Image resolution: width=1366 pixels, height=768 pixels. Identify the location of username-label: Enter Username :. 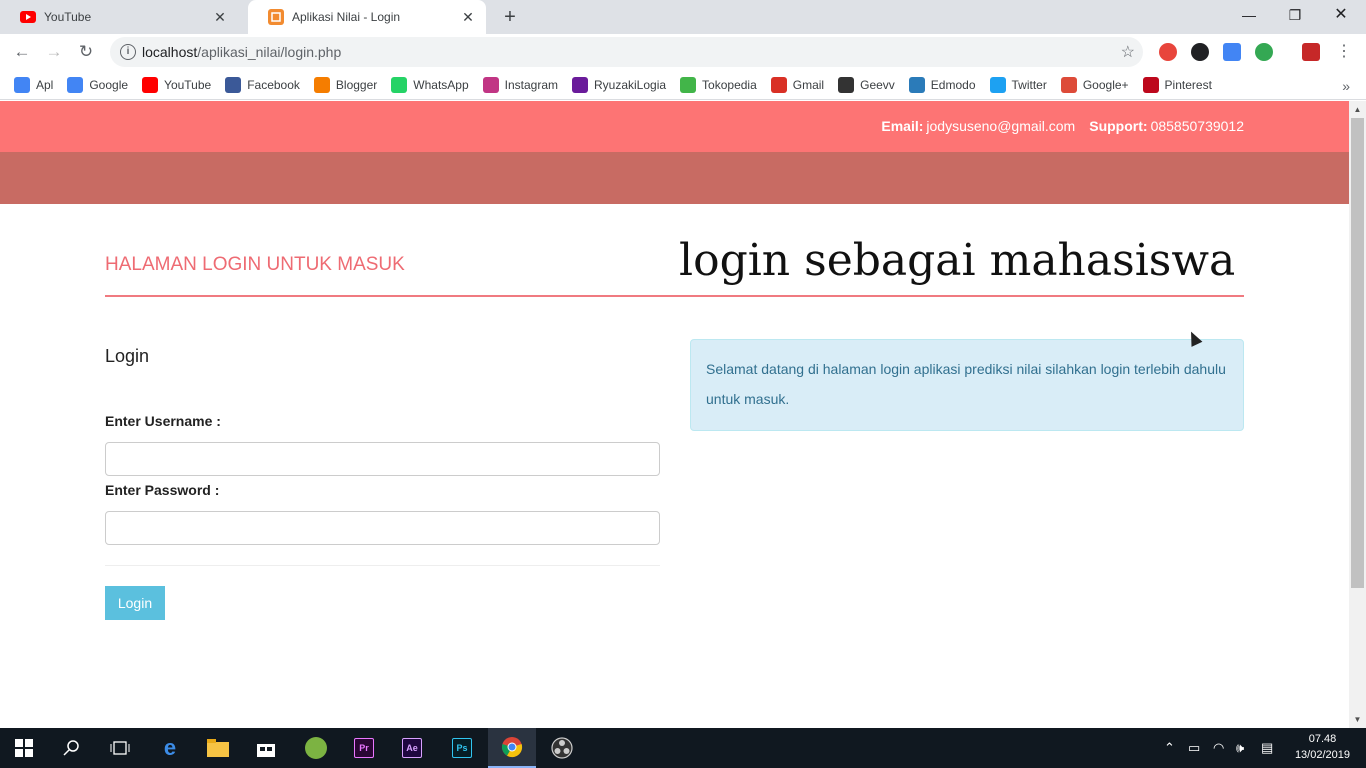
(163, 421).